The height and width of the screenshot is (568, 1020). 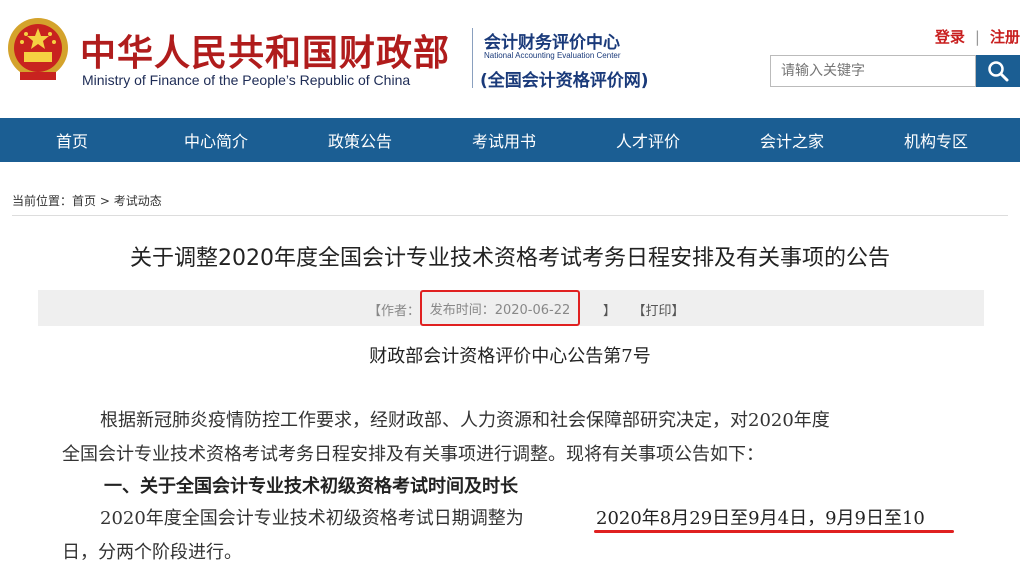 What do you see at coordinates (413, 454) in the screenshot?
I see `paragraph-1-line-2: 全国会计专业技术资格考试考务日程安排及有关事项进行调整。现将有关事项公告如下：` at bounding box center [413, 454].